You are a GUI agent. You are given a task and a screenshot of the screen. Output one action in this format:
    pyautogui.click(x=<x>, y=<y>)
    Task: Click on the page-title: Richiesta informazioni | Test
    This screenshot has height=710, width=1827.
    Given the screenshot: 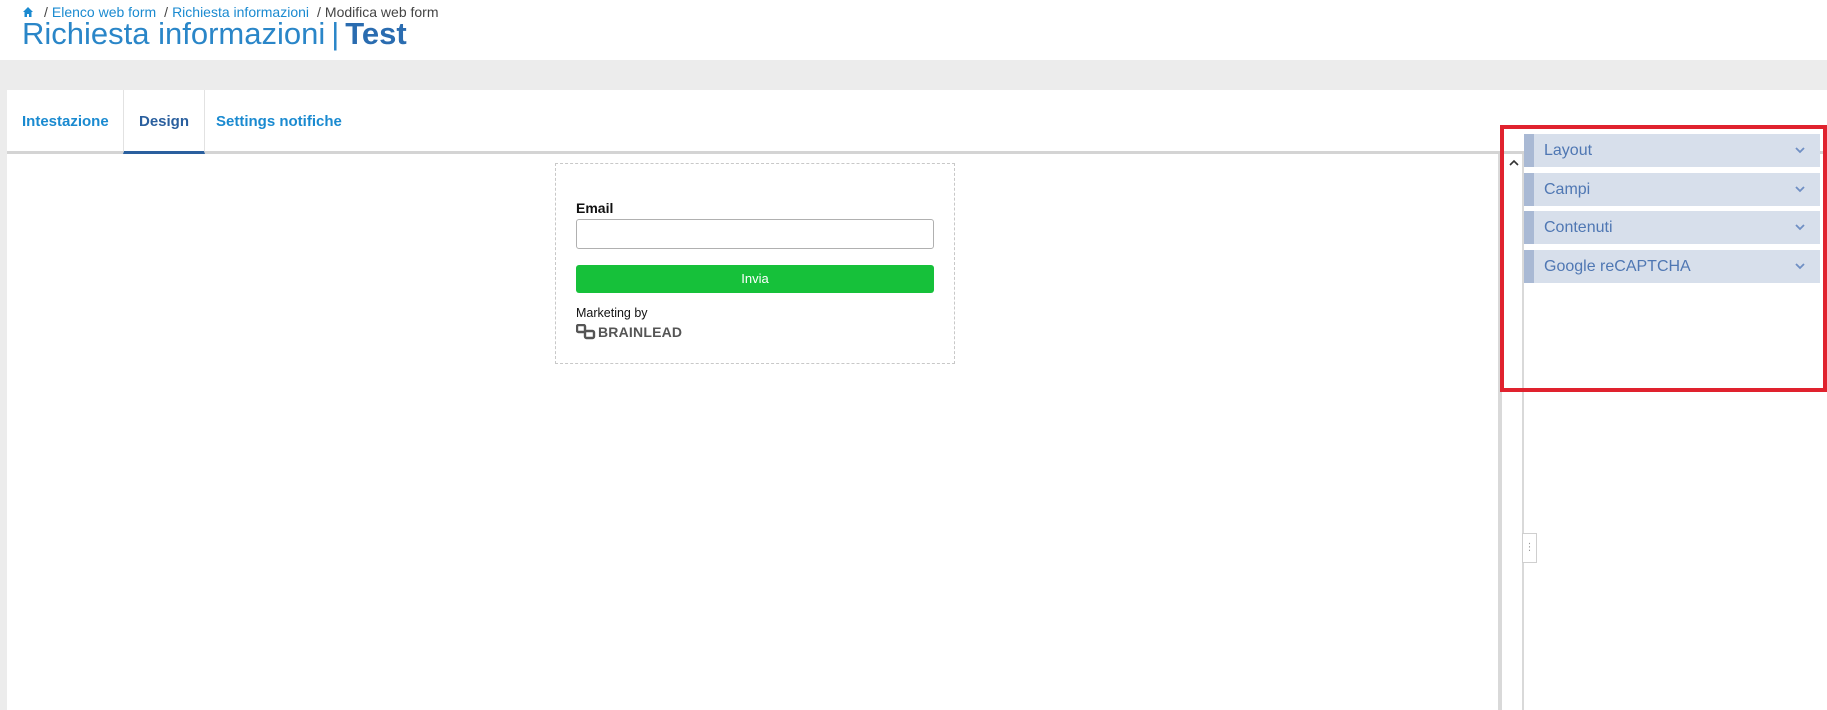 What is the action you would take?
    pyautogui.click(x=214, y=34)
    